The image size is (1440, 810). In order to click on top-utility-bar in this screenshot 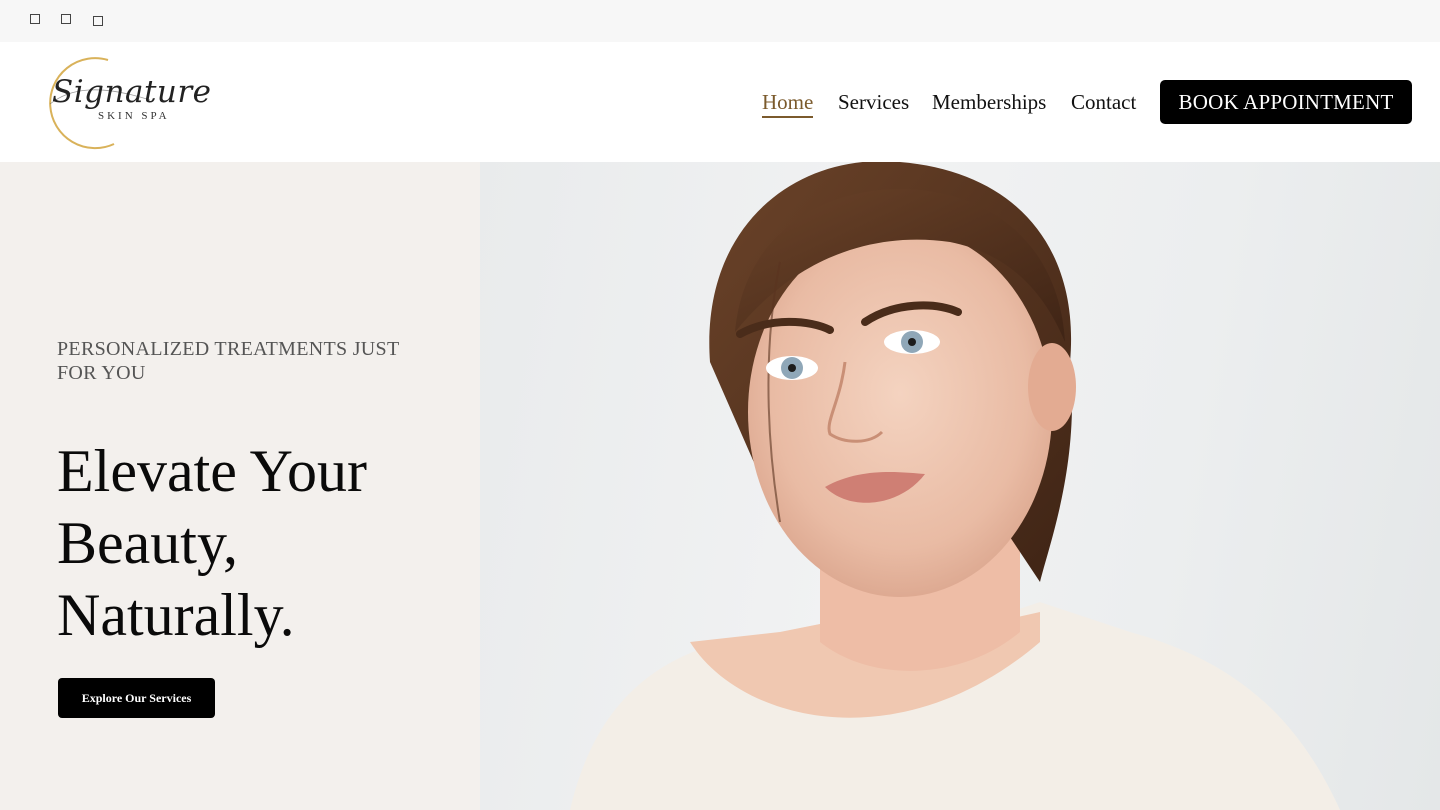, I will do `click(720, 21)`.